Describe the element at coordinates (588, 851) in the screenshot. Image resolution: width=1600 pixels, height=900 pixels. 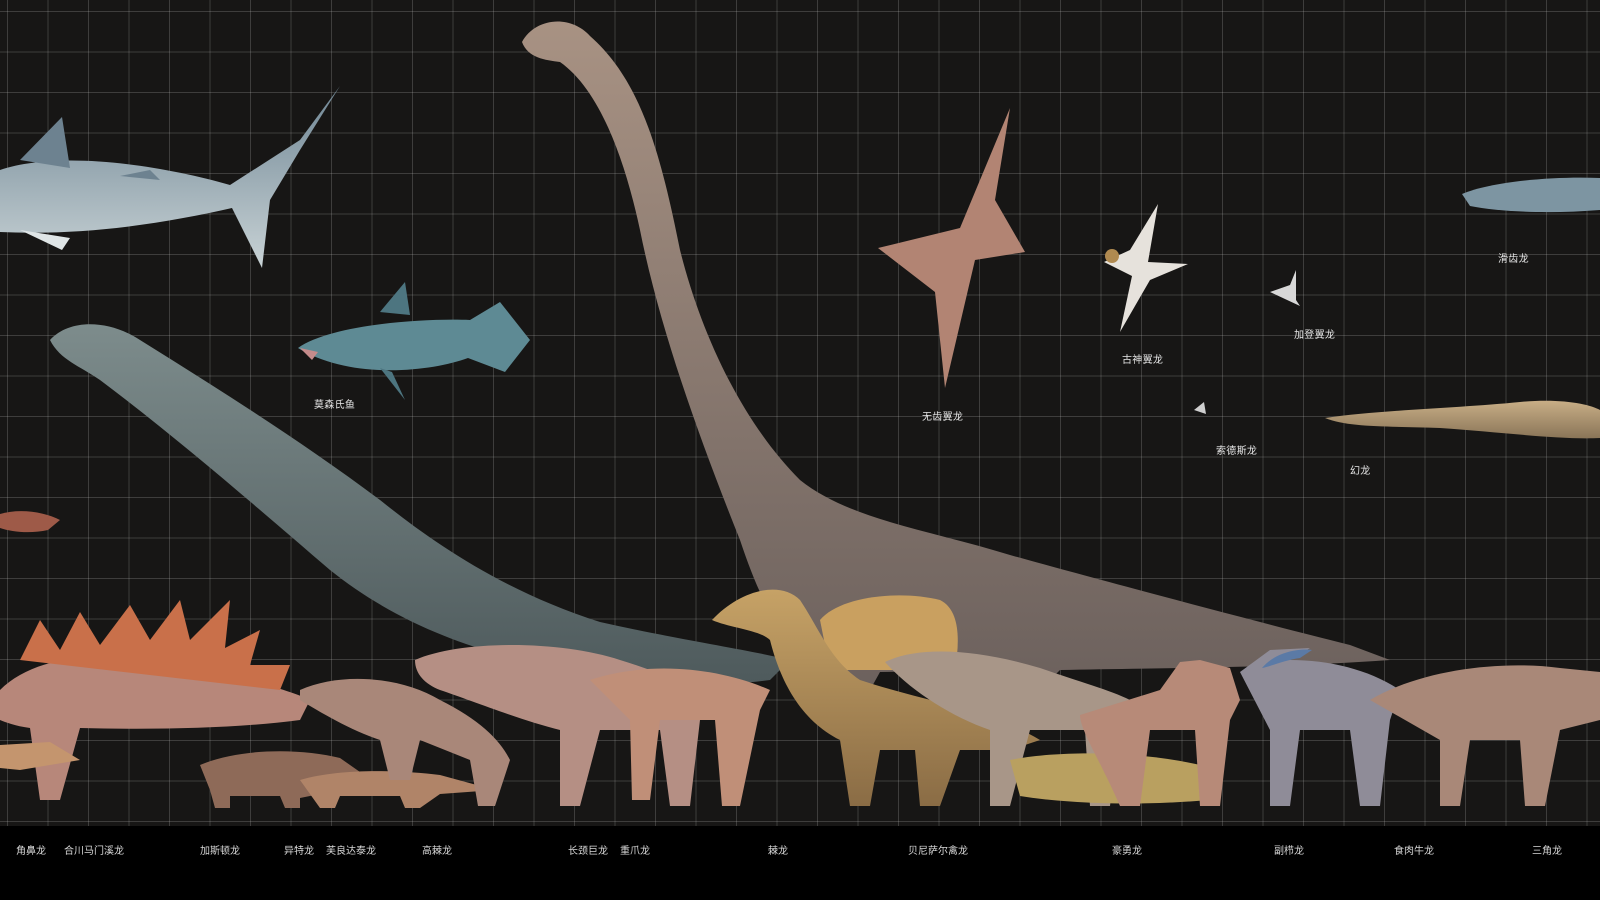
I see `bottom-label: 长颈巨龙` at that location.